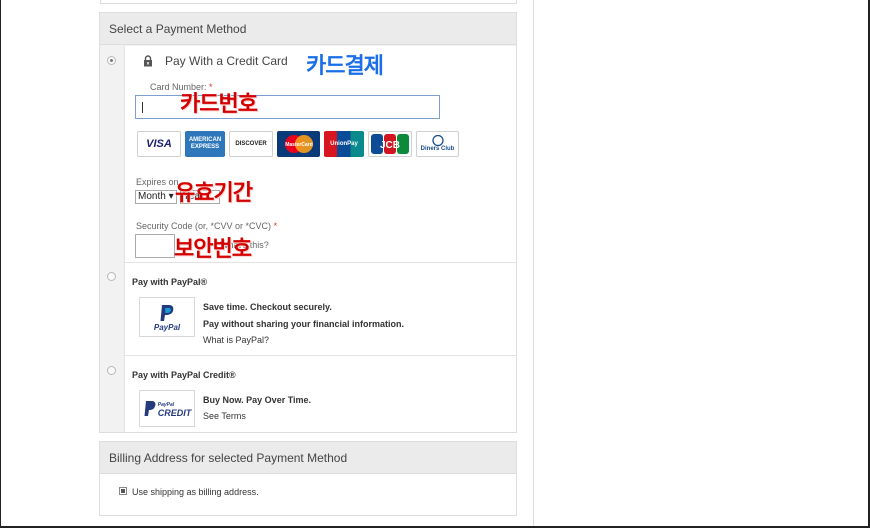 This screenshot has width=870, height=528. Describe the element at coordinates (170, 282) in the screenshot. I see `paypal-title: Pay with PayPal®` at that location.